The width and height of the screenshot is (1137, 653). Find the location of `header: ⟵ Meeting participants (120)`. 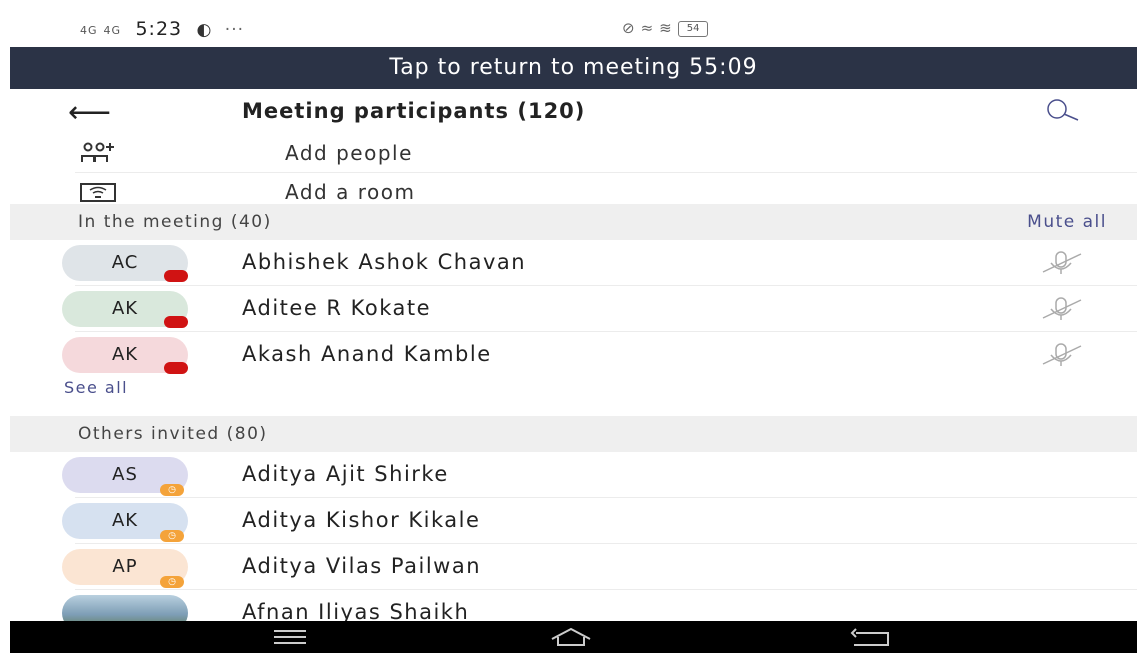

header: ⟵ Meeting participants (120) is located at coordinates (573, 112).